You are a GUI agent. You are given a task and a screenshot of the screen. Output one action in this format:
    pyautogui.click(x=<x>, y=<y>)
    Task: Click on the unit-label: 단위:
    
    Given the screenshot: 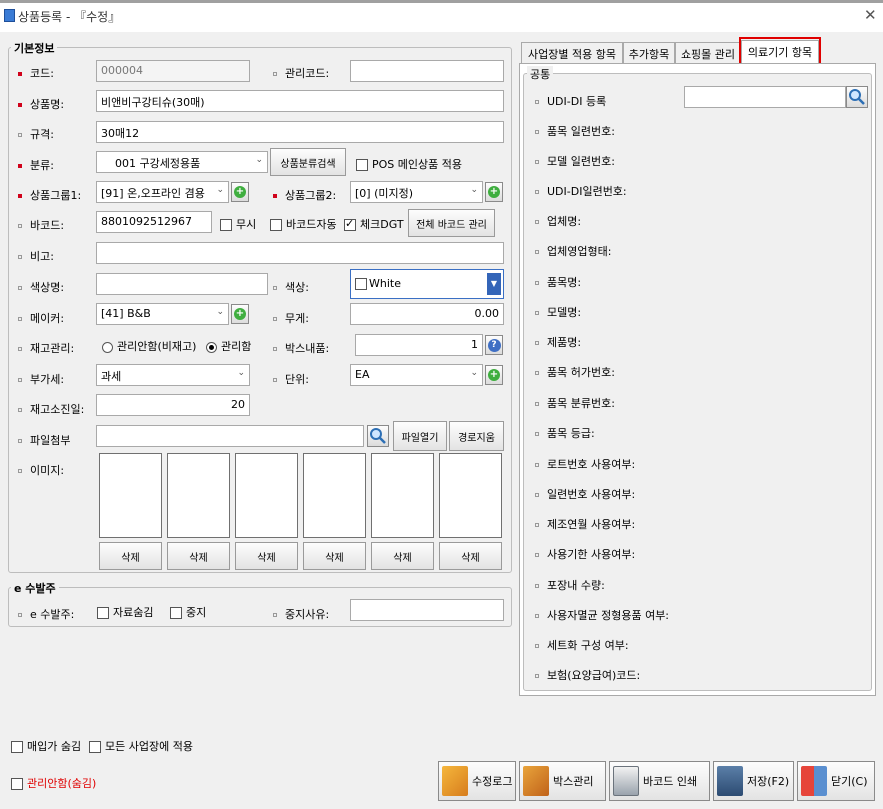 What is the action you would take?
    pyautogui.click(x=291, y=379)
    